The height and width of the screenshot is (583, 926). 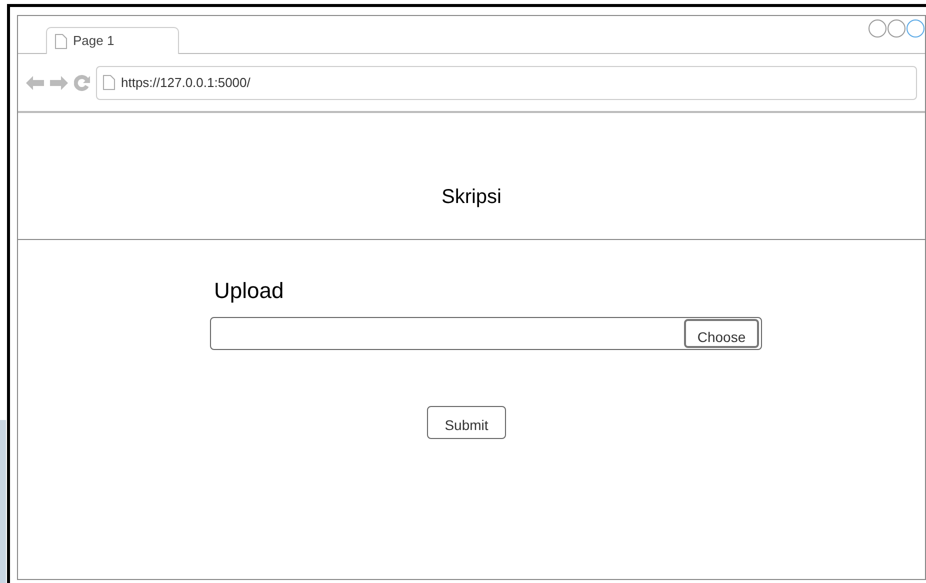 What do you see at coordinates (59, 83) in the screenshot?
I see `forward-arrow-icon` at bounding box center [59, 83].